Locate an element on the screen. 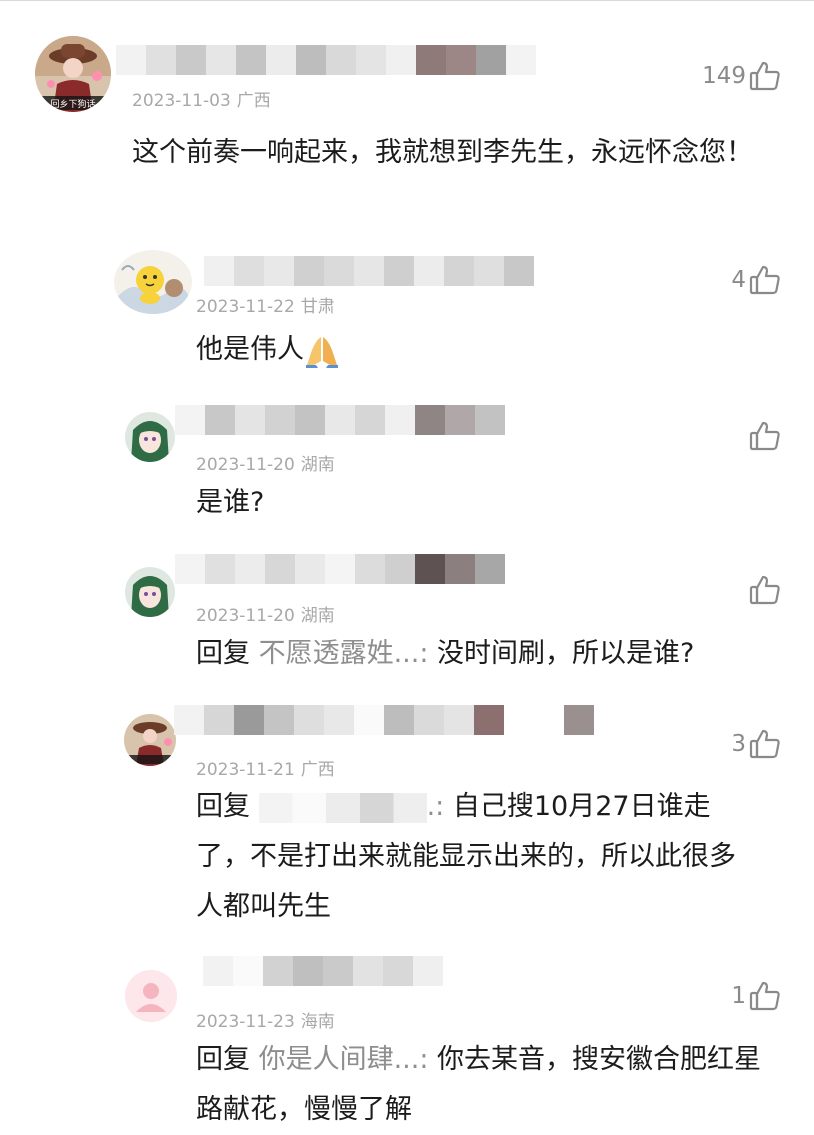  like-button: 149 is located at coordinates (742, 76).